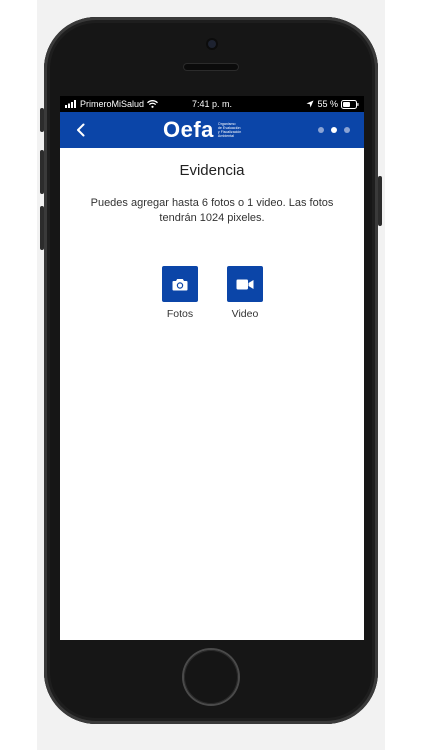 This screenshot has height=750, width=422. I want to click on battery-icon, so click(350, 104).